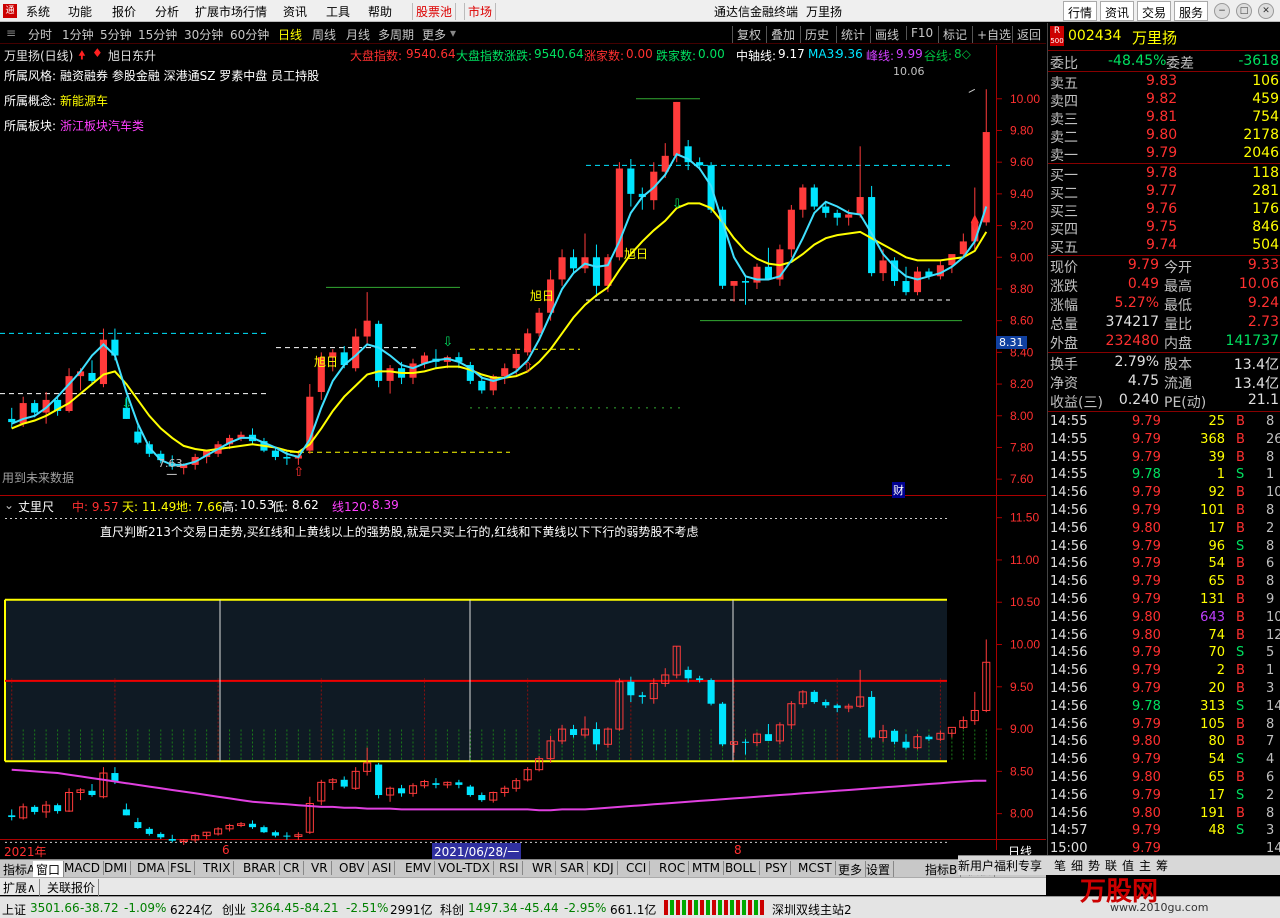 The width and height of the screenshot is (1280, 918). Describe the element at coordinates (434, 11) in the screenshot. I see `menu-stock-pool: 股票池` at that location.